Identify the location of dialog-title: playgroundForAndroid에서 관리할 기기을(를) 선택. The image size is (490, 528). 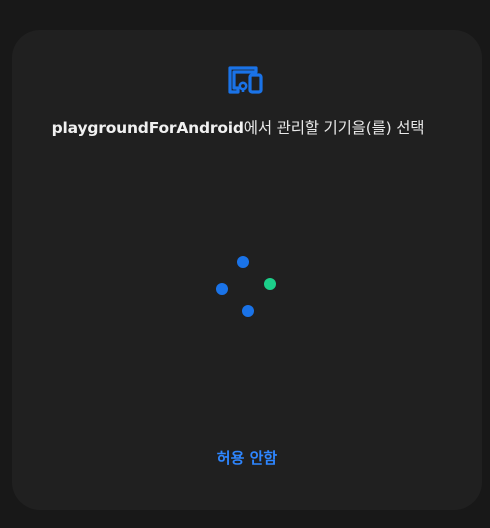
(238, 127).